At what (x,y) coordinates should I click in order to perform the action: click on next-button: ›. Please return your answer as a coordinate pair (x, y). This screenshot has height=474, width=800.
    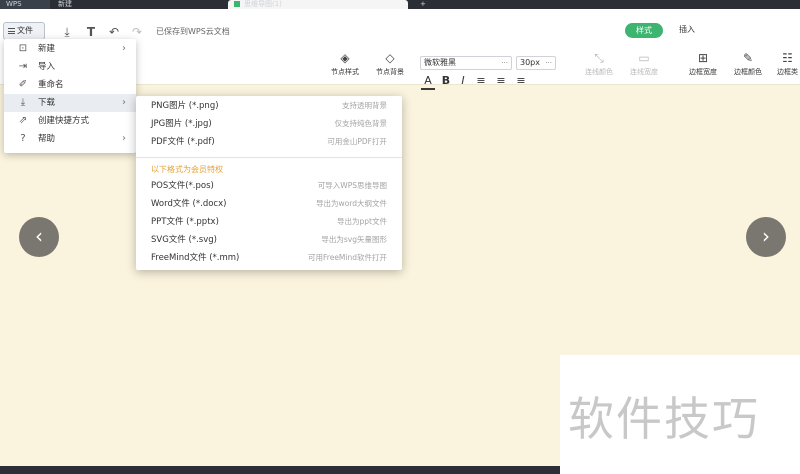
    Looking at the image, I should click on (766, 237).